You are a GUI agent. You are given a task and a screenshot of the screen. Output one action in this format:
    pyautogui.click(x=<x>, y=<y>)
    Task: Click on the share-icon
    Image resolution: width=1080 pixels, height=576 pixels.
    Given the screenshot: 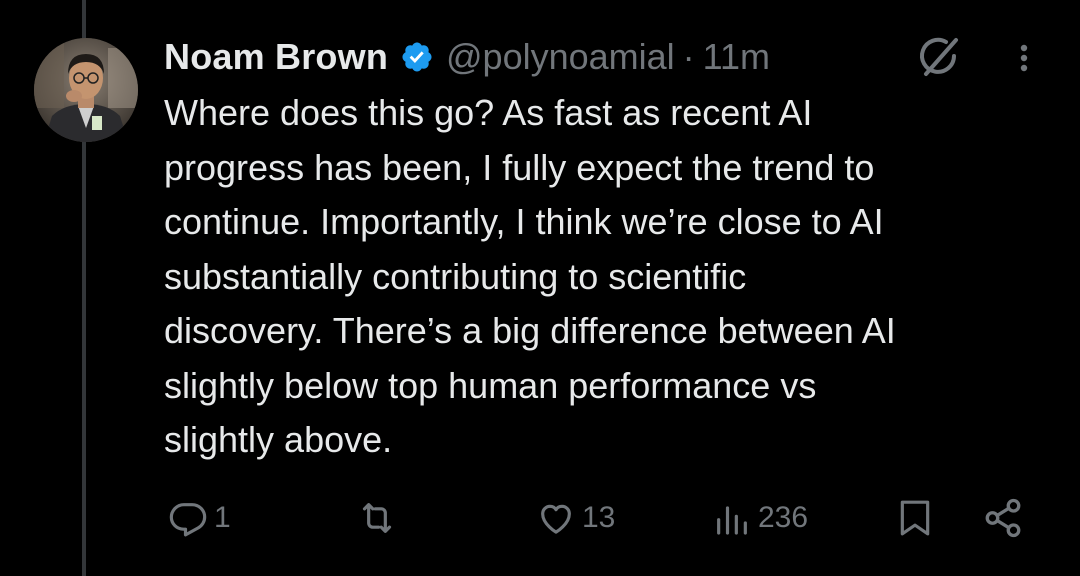 What is the action you would take?
    pyautogui.click(x=1003, y=518)
    